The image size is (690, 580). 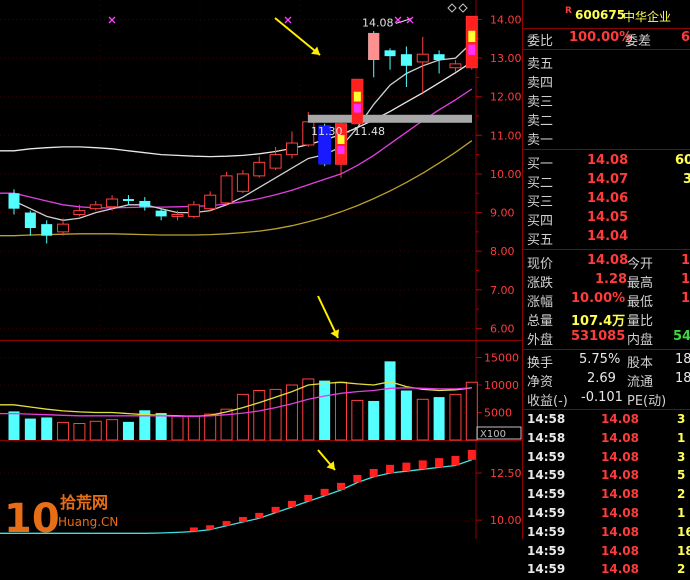 I want to click on fund-label: 换手, so click(x=540, y=363).